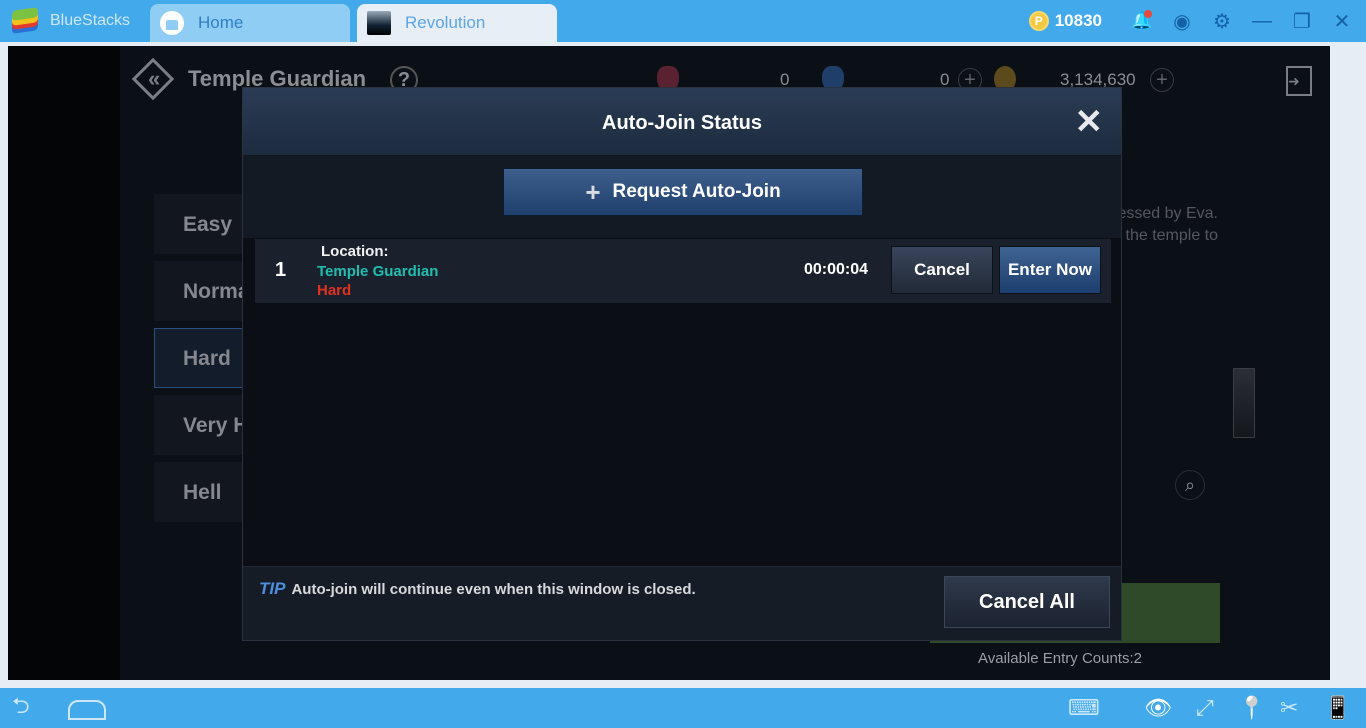 This screenshot has width=1366, height=728. Describe the element at coordinates (1027, 602) in the screenshot. I see `cancel-all-button: Cancel All` at that location.